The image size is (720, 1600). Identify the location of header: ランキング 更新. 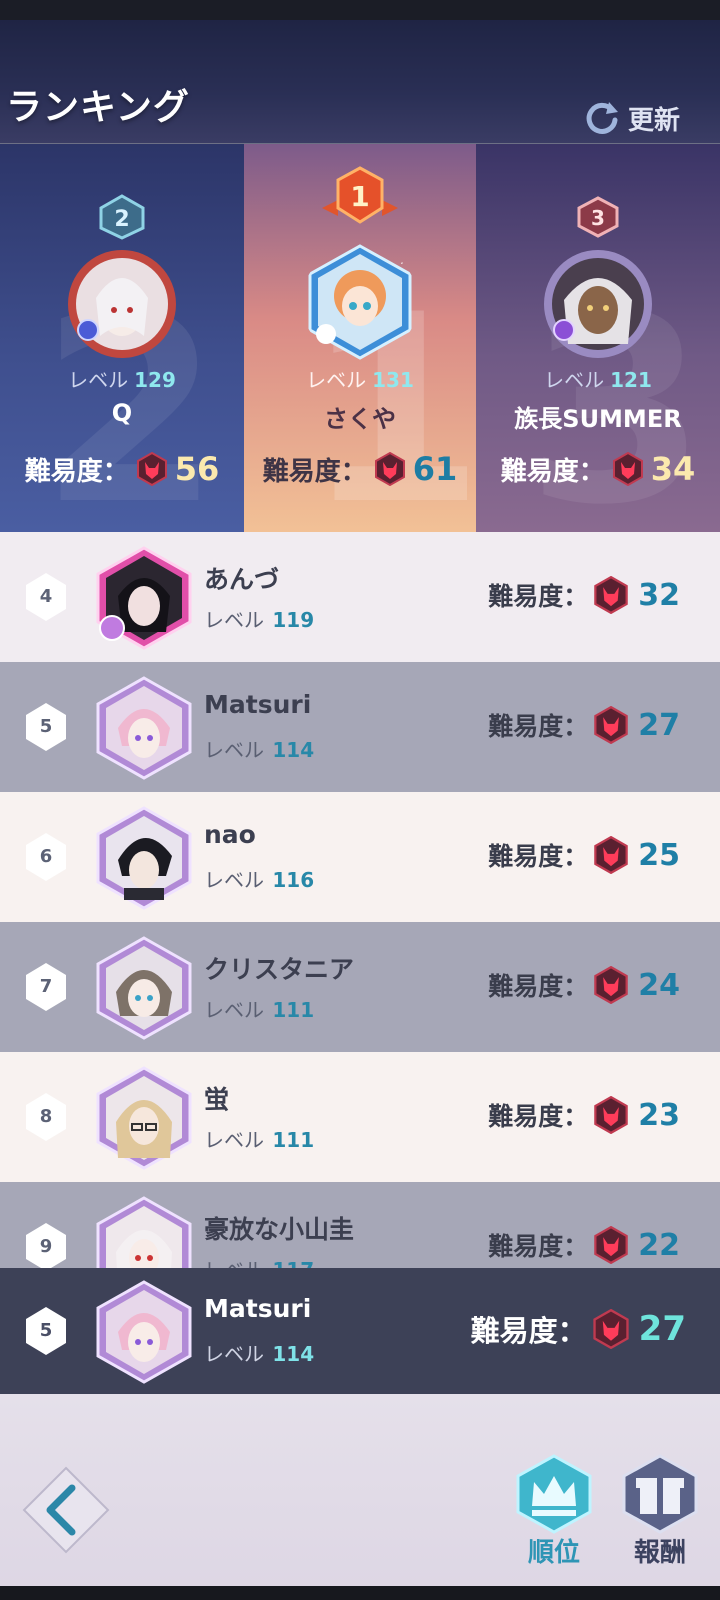
(360, 82).